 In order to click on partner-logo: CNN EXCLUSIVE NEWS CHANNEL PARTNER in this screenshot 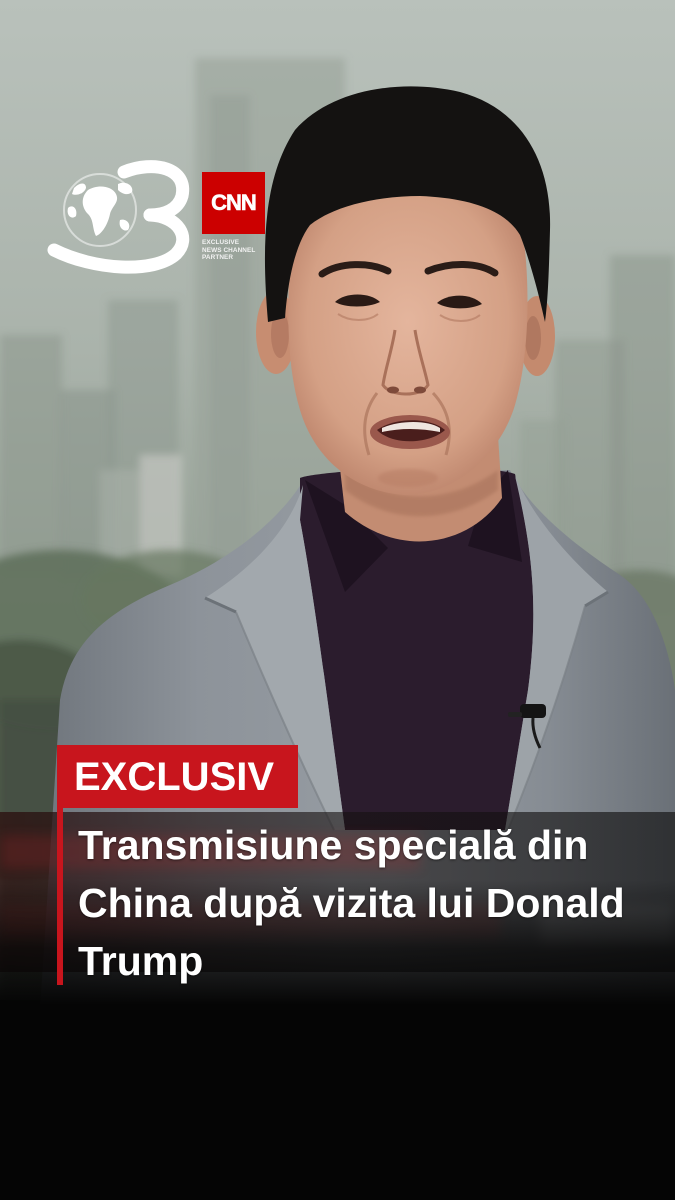, I will do `click(237, 219)`.